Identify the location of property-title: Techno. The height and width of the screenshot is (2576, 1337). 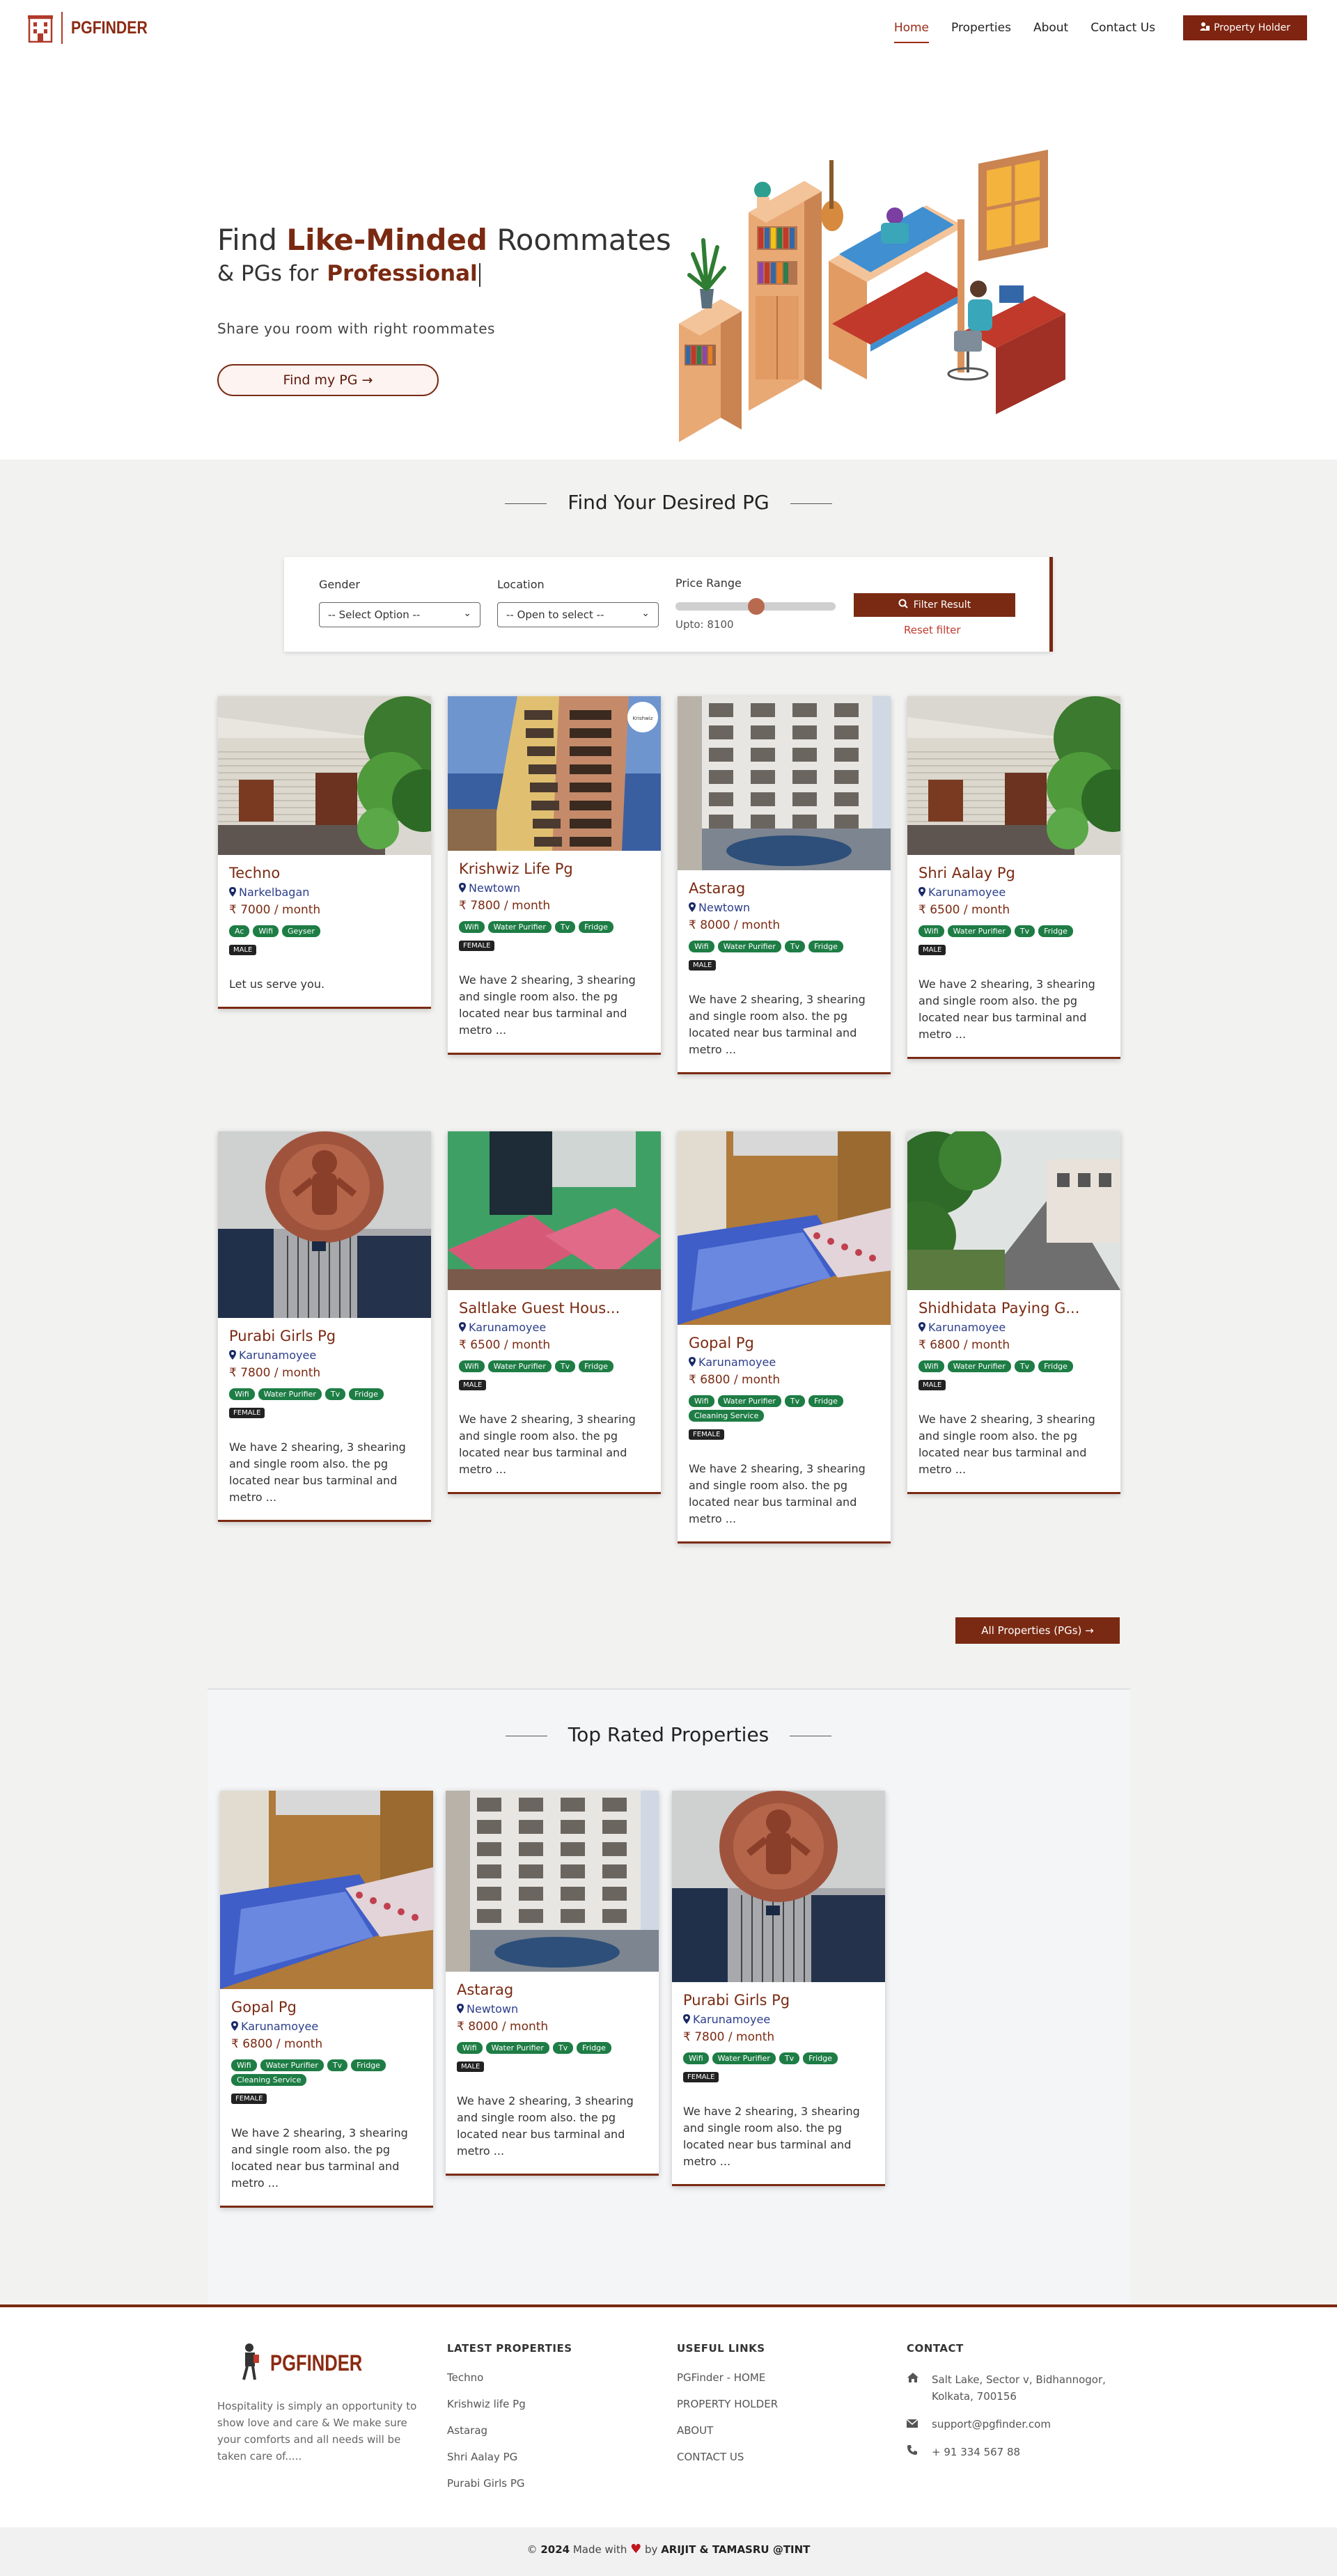
(325, 873).